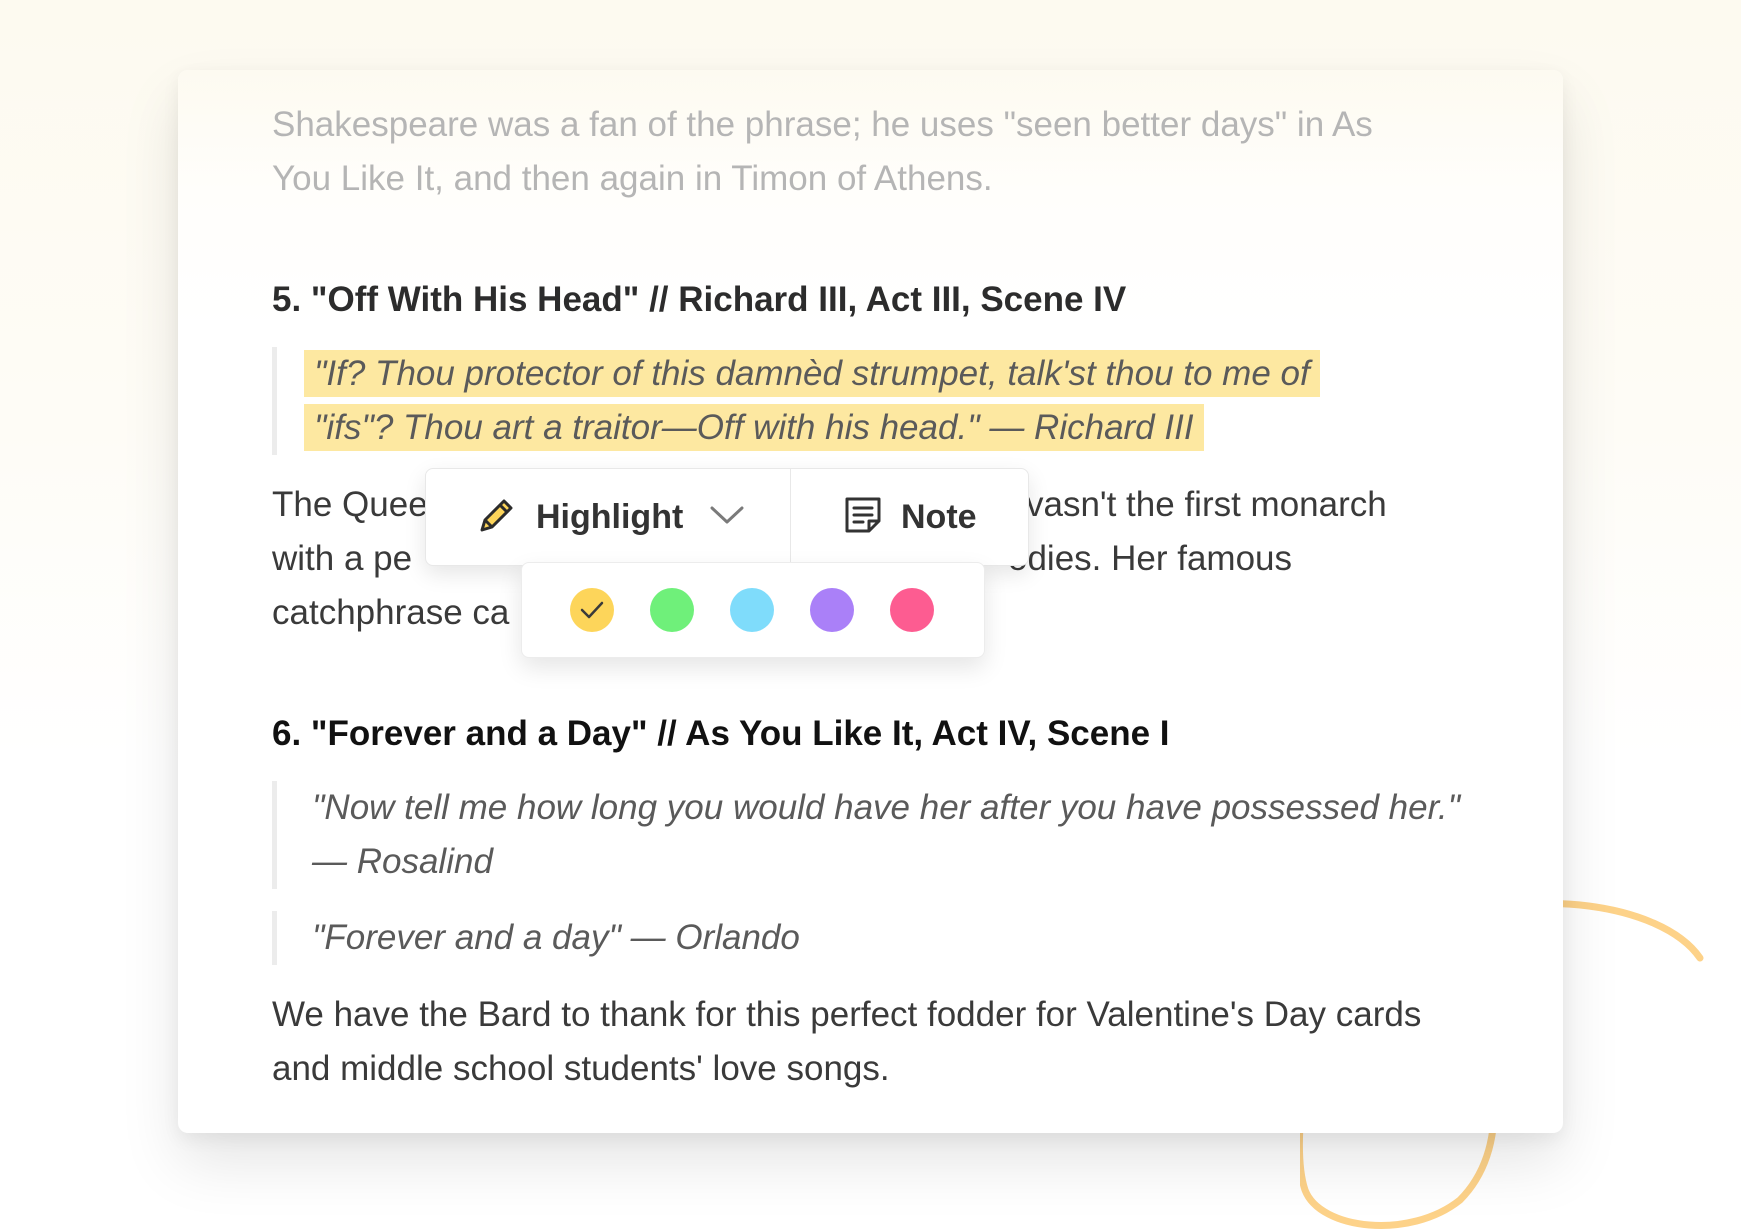 The width and height of the screenshot is (1741, 1232). I want to click on swatch-blue, so click(752, 610).